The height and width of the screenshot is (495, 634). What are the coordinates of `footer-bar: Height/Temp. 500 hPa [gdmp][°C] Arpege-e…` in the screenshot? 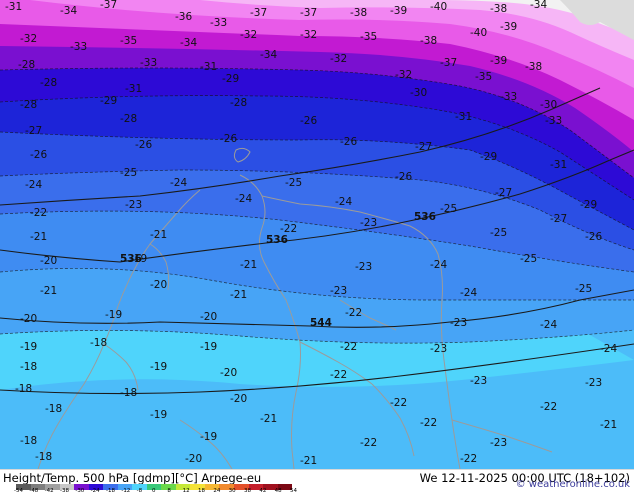 It's located at (317, 481).